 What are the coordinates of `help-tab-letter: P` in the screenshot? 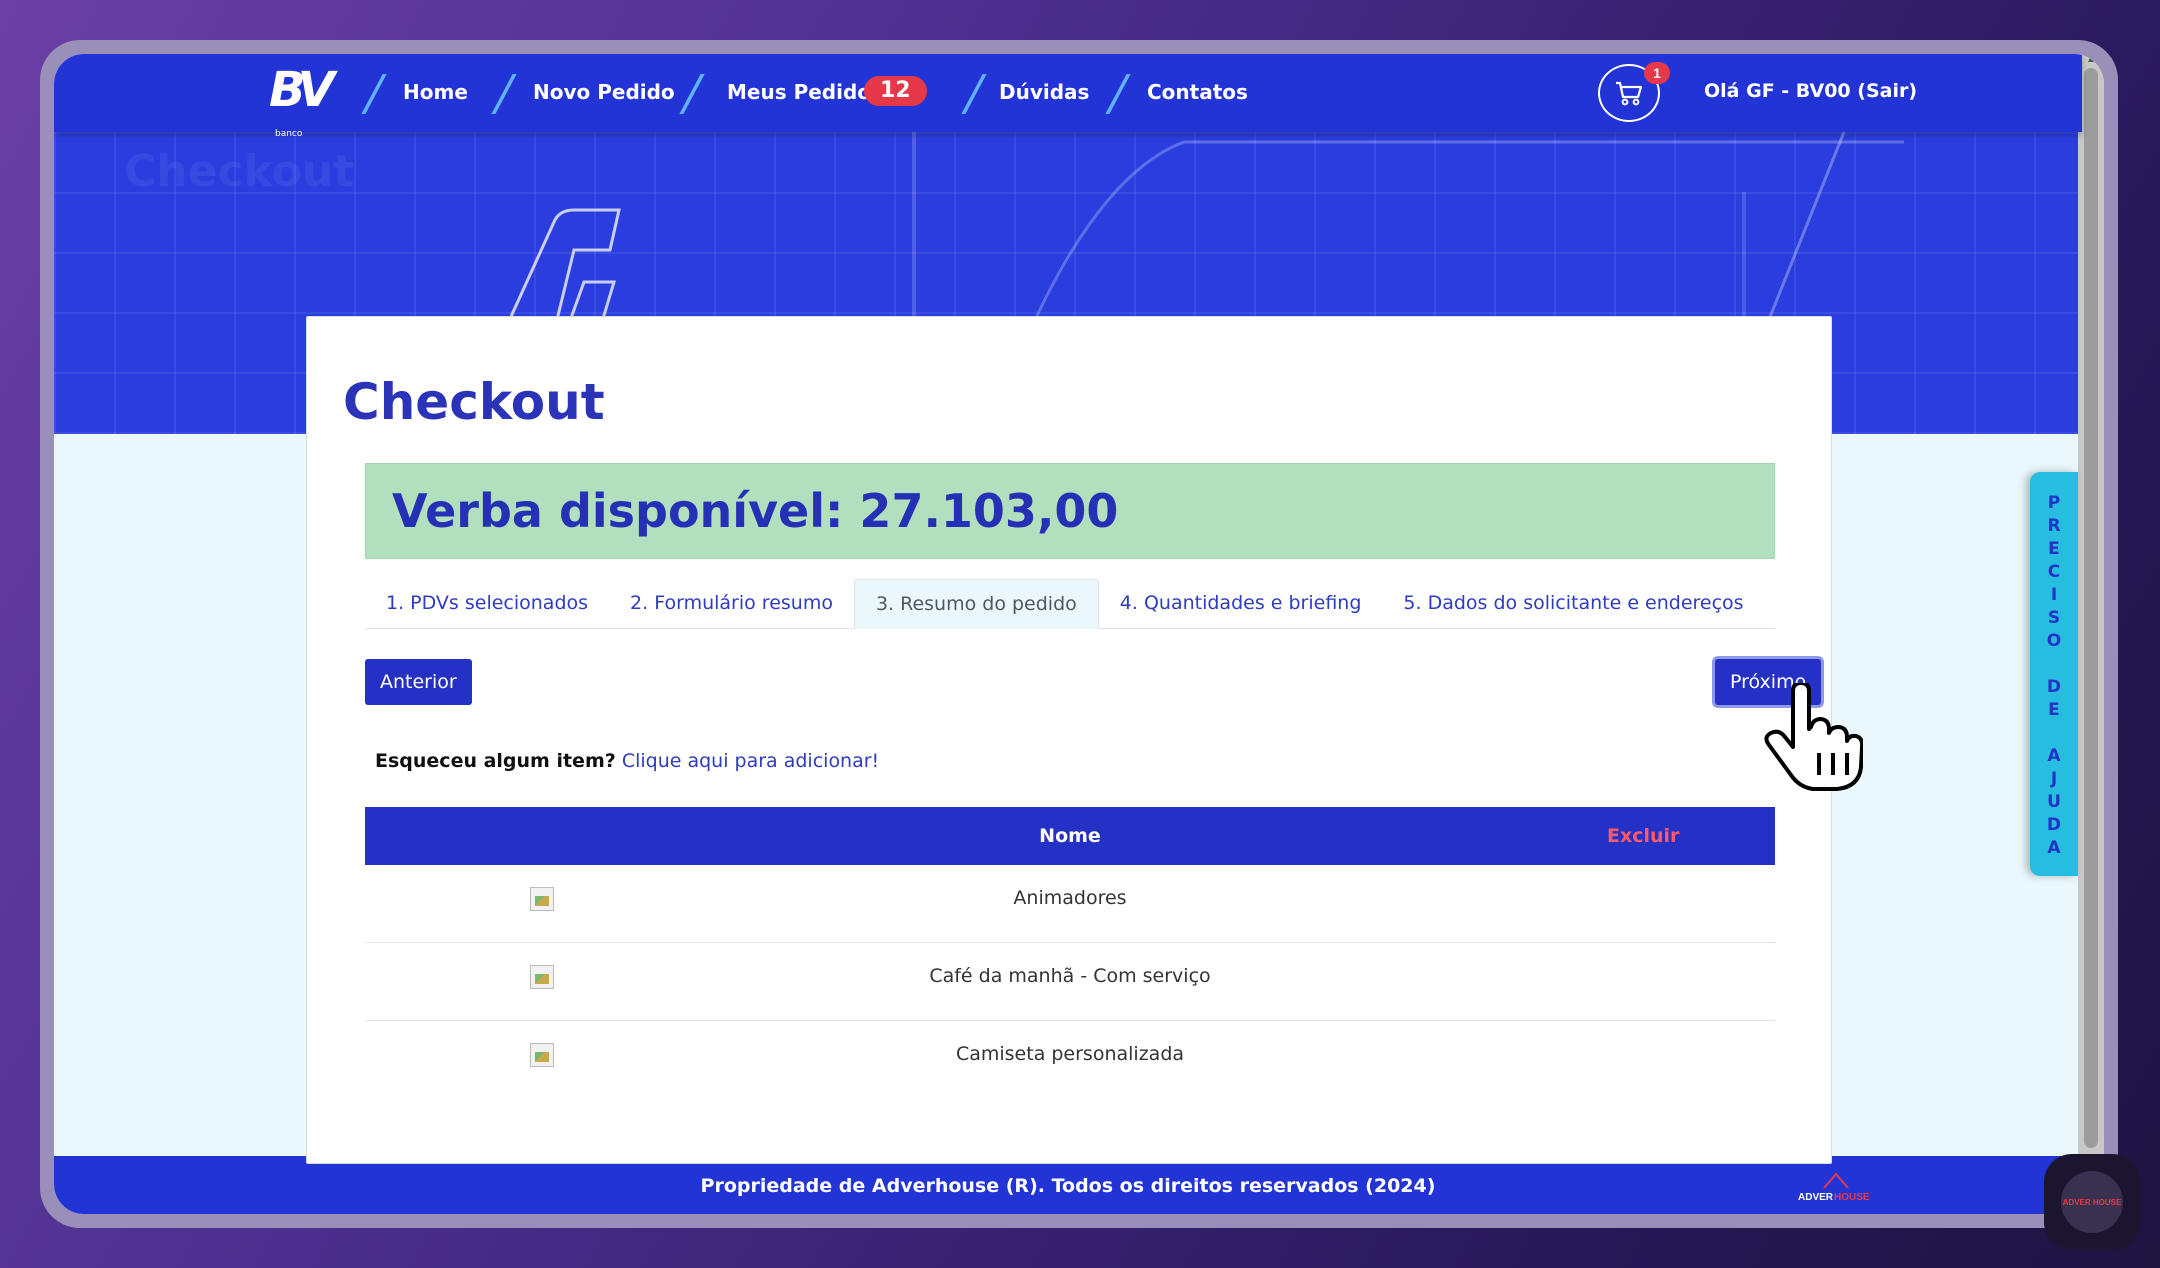 It's located at (2054, 503).